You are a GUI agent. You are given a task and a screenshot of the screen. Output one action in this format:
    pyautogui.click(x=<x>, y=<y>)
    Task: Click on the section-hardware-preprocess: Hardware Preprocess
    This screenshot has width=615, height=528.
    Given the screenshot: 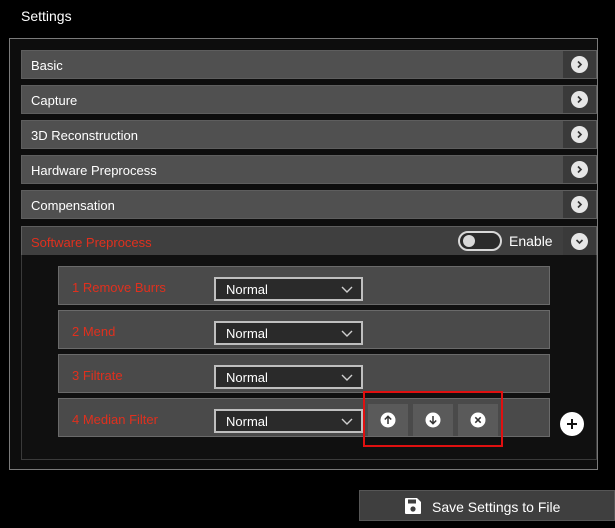 What is the action you would take?
    pyautogui.click(x=309, y=169)
    